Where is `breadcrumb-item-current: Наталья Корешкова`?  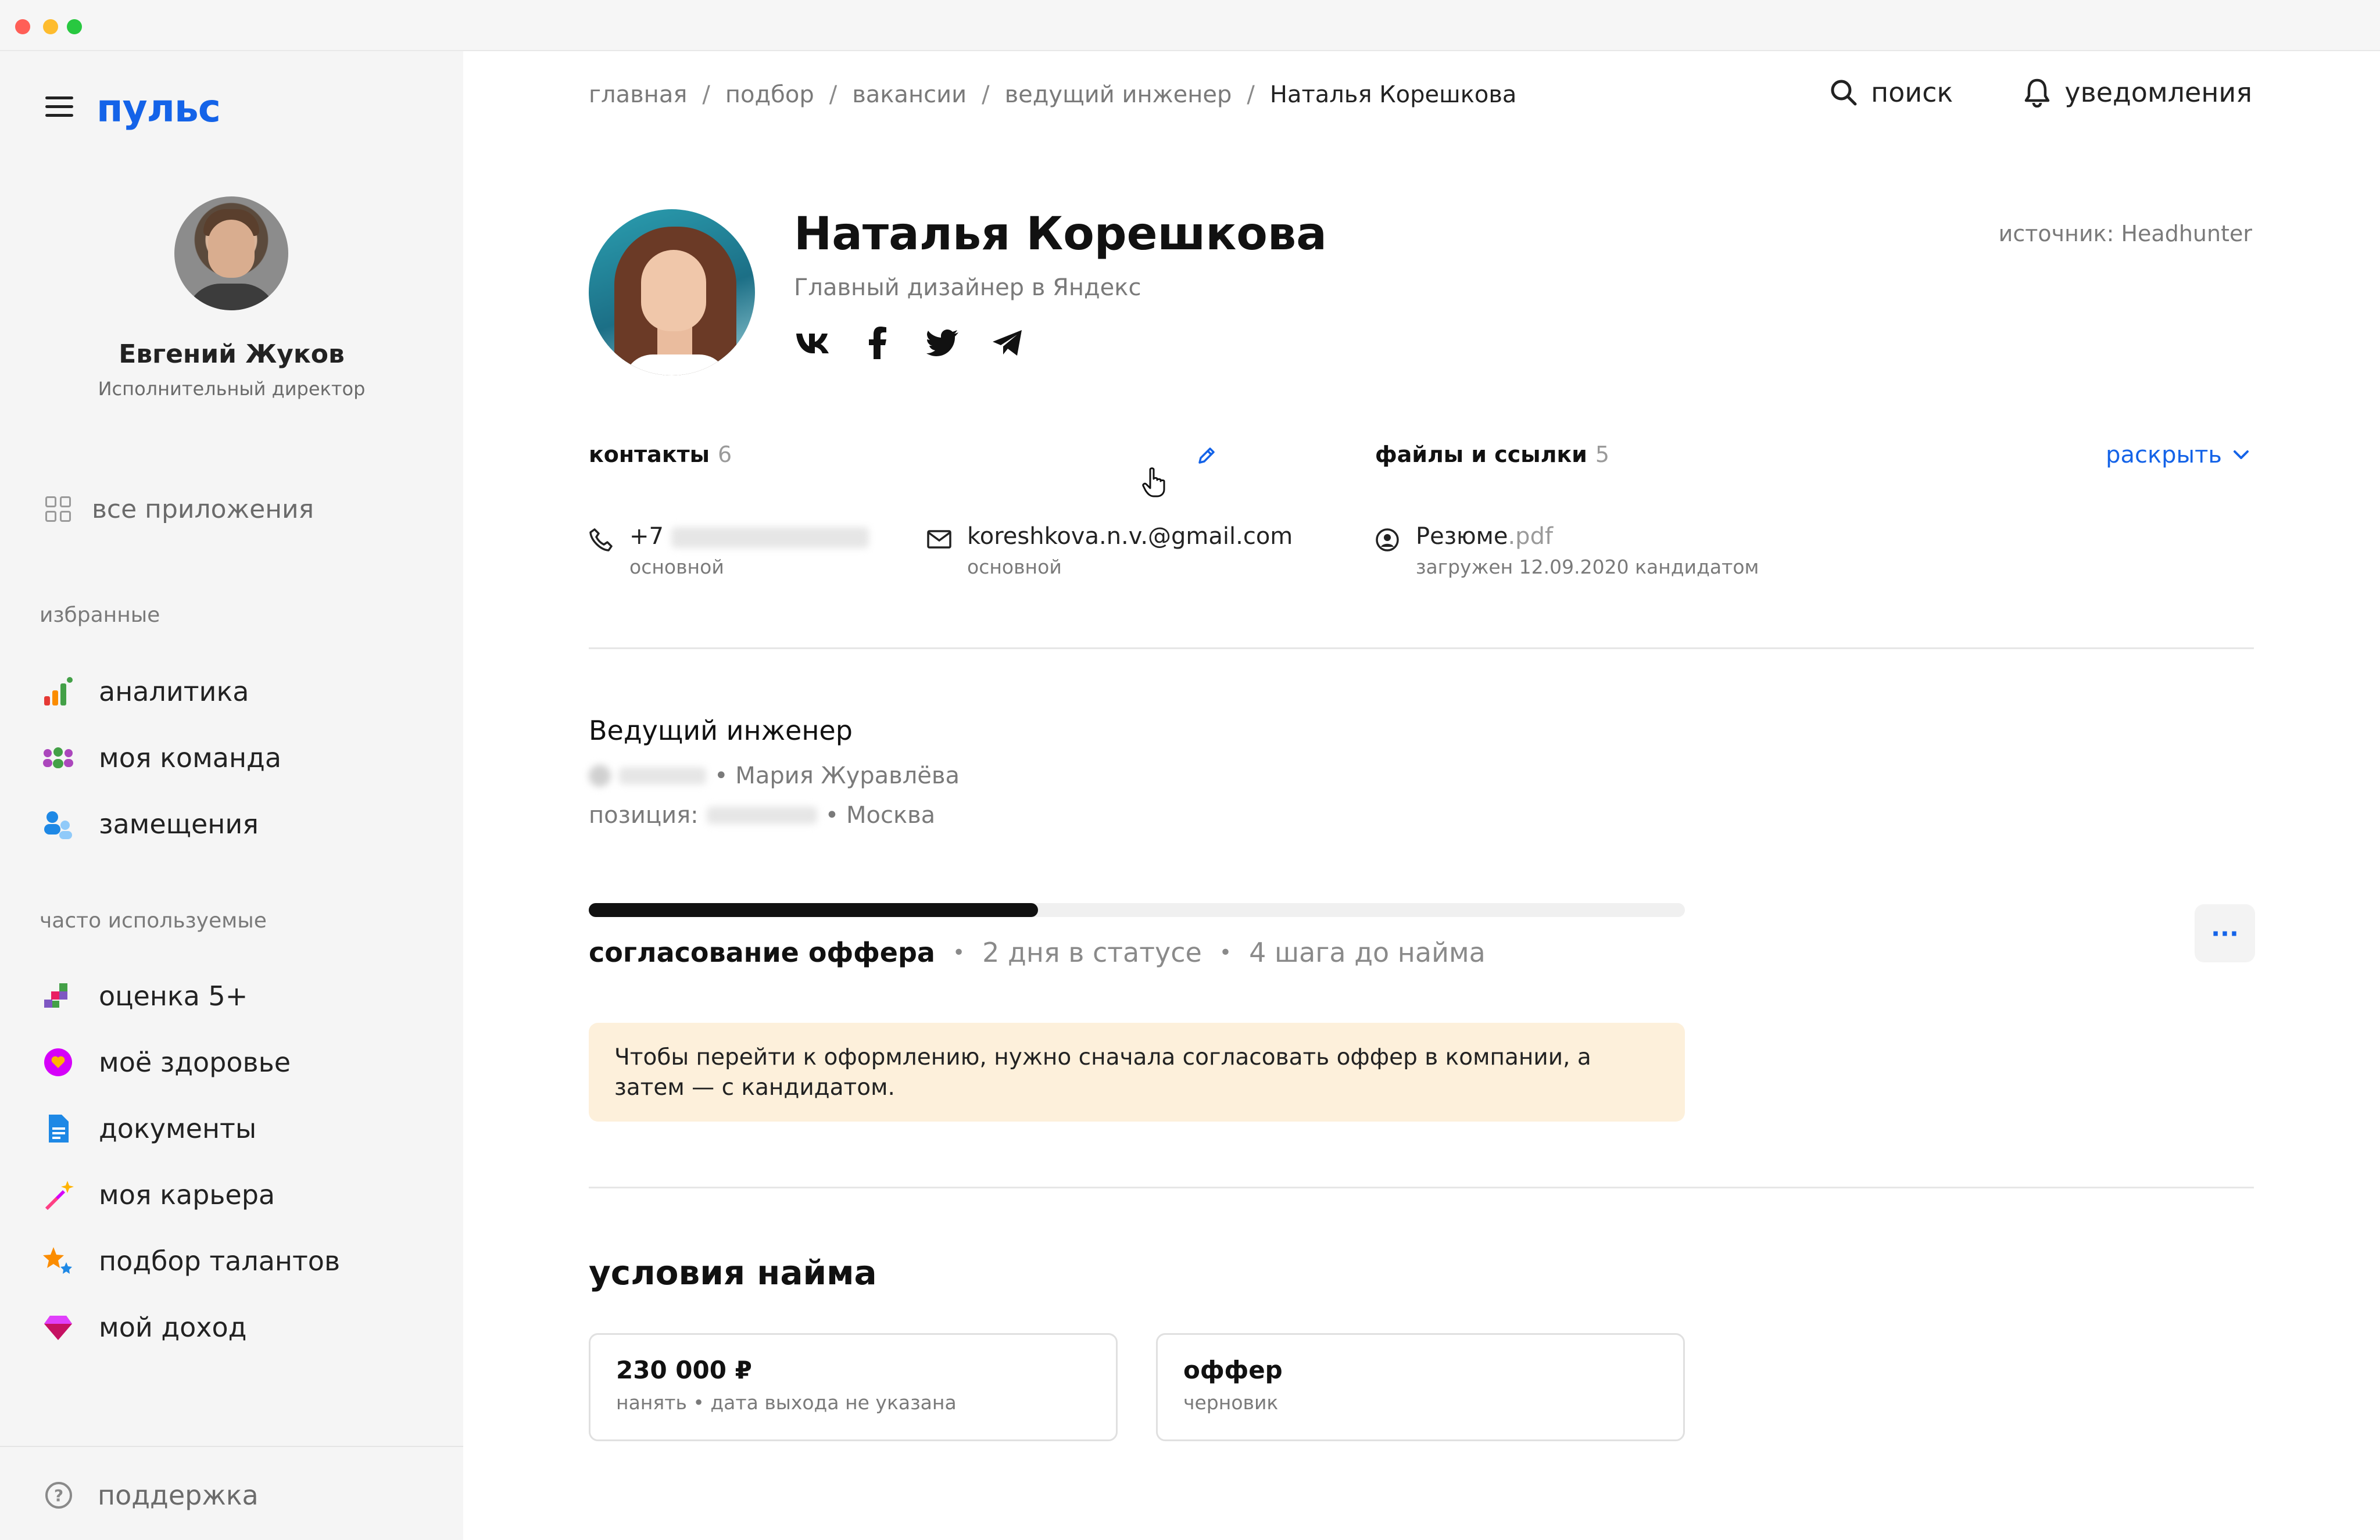 breadcrumb-item-current: Наталья Корешкова is located at coordinates (1393, 94).